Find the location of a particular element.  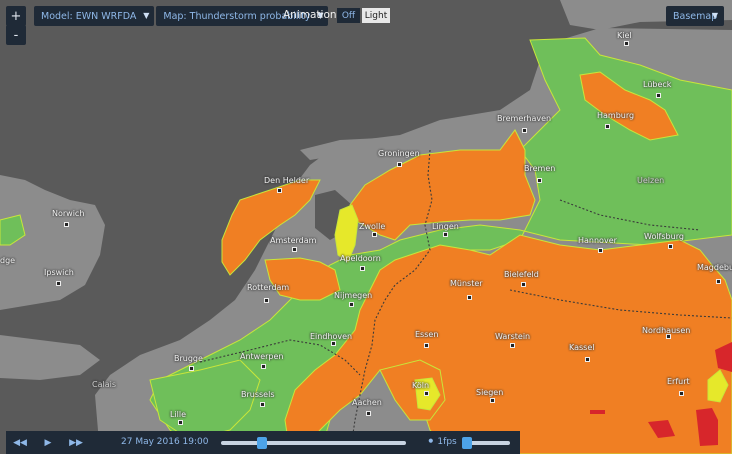

model-select-label: Model: EWN WRFDA is located at coordinates (89, 16).